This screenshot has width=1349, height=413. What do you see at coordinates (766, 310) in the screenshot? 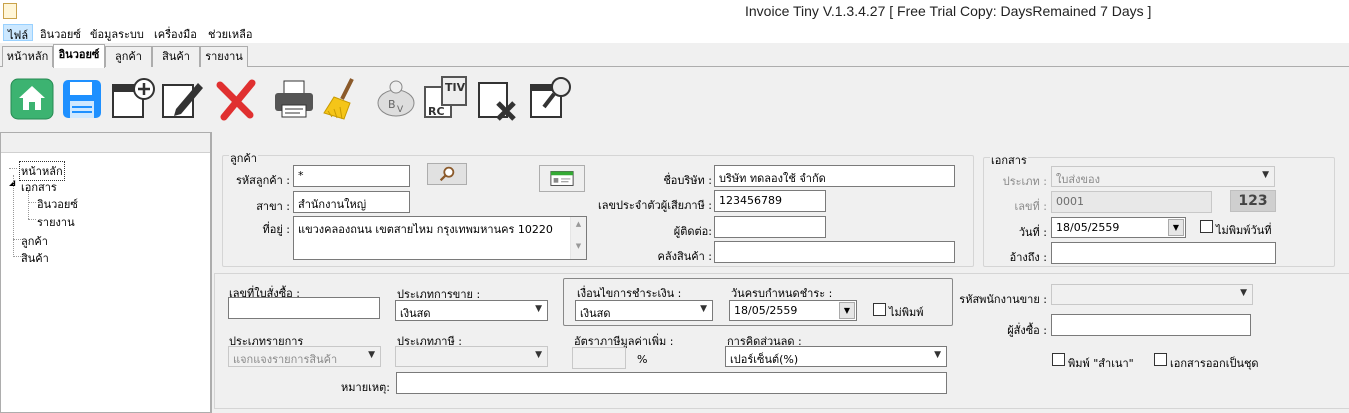
I see `due-date-value: 18/05/2559` at bounding box center [766, 310].